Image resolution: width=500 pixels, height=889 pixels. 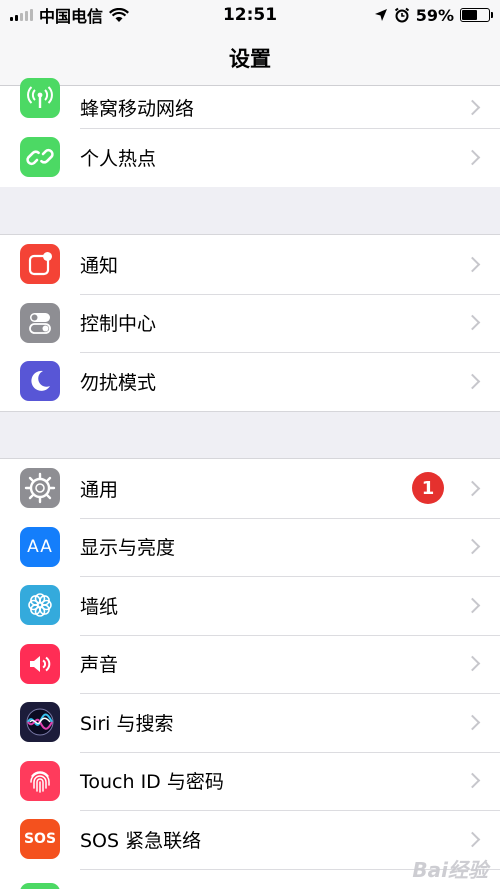 I want to click on settings-row-label: 蜂窝移动网络, so click(x=137, y=108).